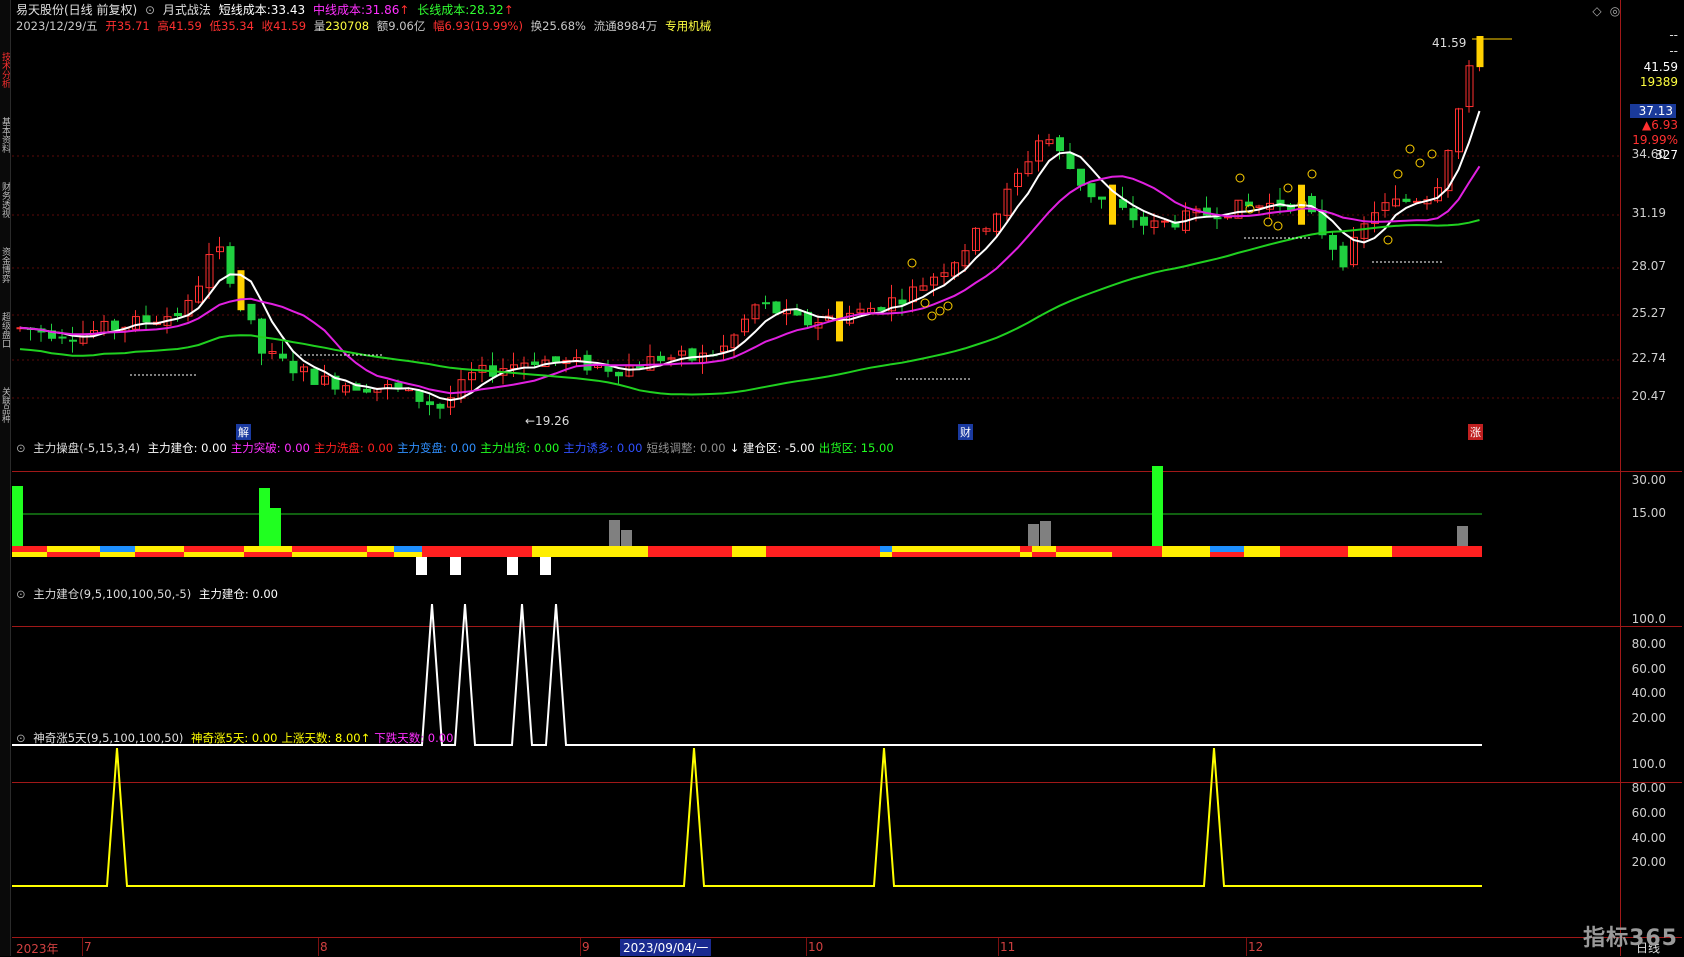 This screenshot has width=1684, height=957. I want to click on tab-related: 关联品种, so click(5, 405).